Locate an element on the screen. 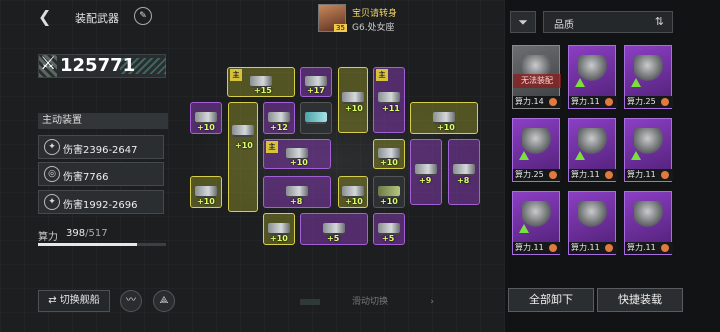  switch-ship-button: ⇄ 切换舰船 is located at coordinates (74, 301).